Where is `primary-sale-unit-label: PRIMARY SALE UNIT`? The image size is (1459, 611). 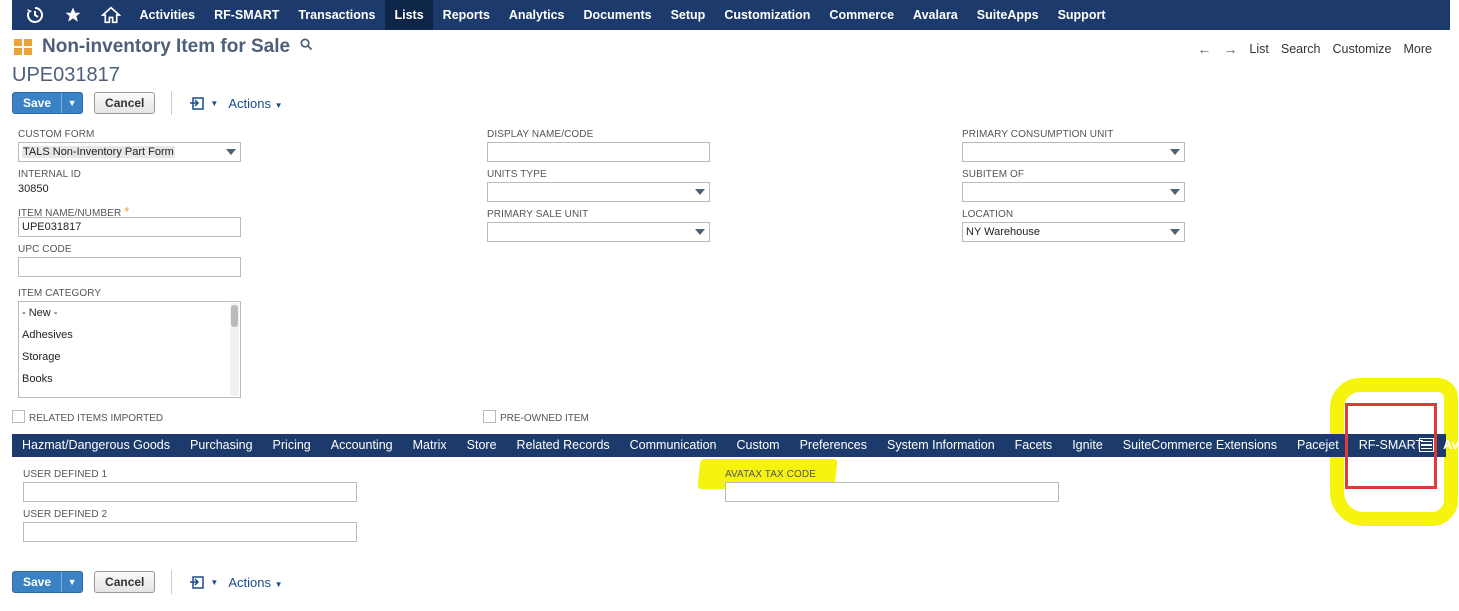
primary-sale-unit-label: PRIMARY SALE UNIT is located at coordinates (538, 214).